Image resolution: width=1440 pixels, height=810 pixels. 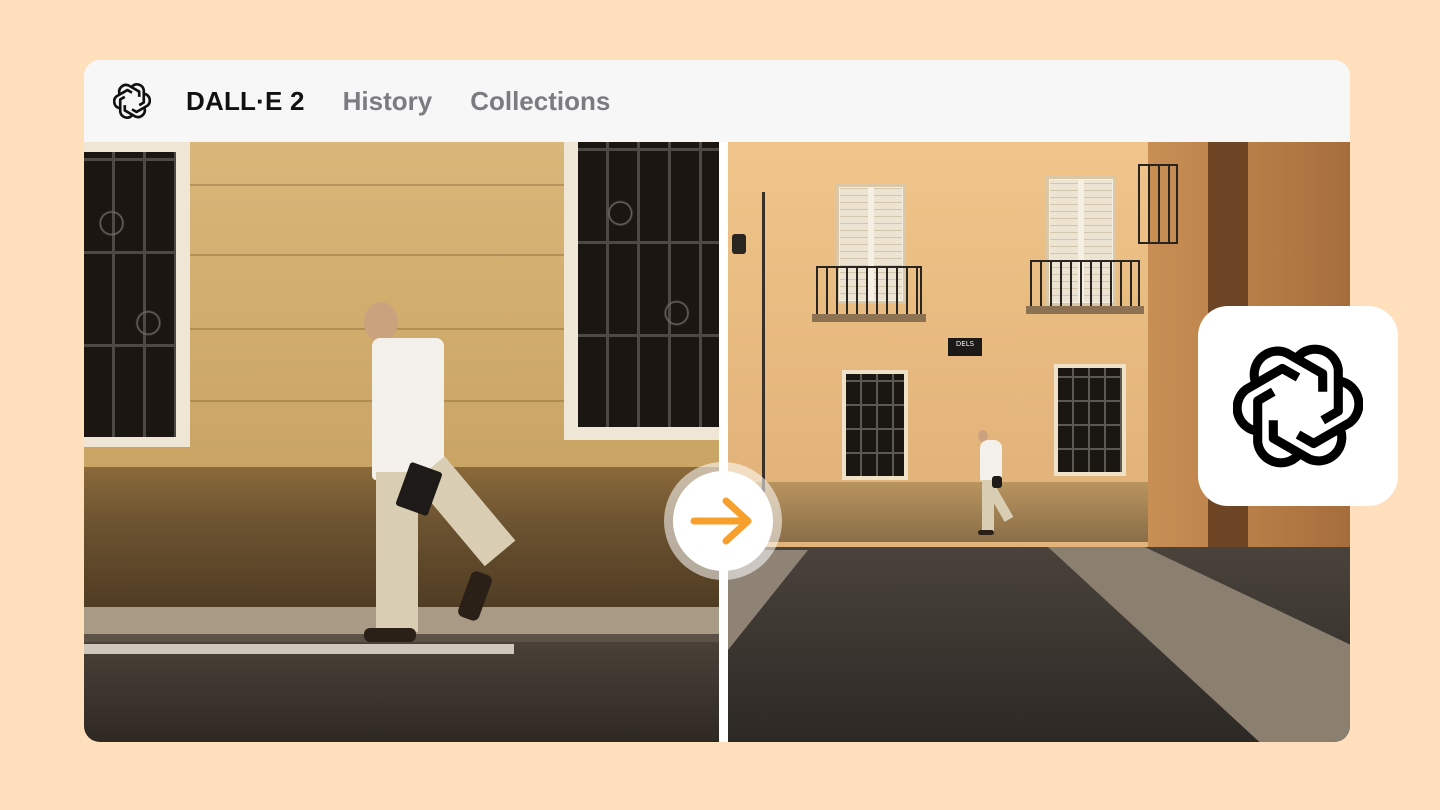 I want to click on nav-history: History, so click(x=388, y=101).